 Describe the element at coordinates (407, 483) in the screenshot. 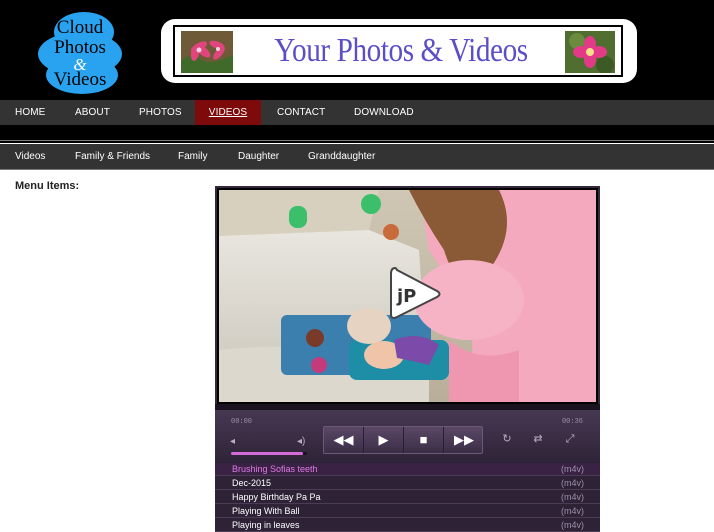

I see `playlist-item: Dec-2015 (m4v)` at that location.